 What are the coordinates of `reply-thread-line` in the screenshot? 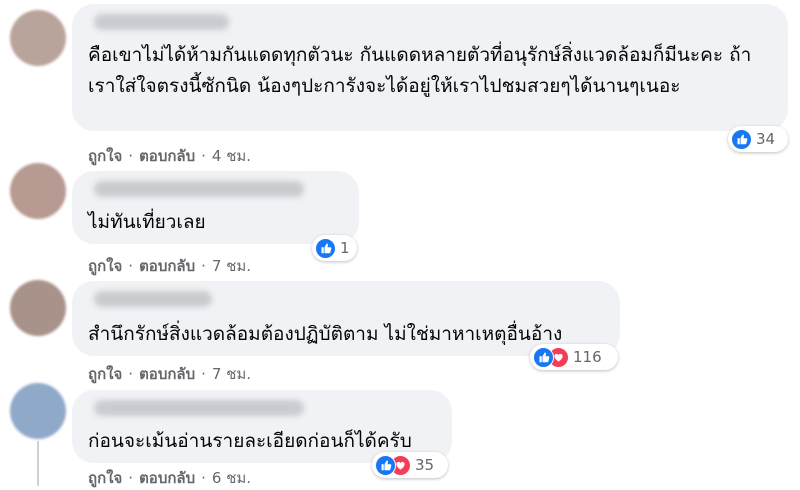 It's located at (38, 463).